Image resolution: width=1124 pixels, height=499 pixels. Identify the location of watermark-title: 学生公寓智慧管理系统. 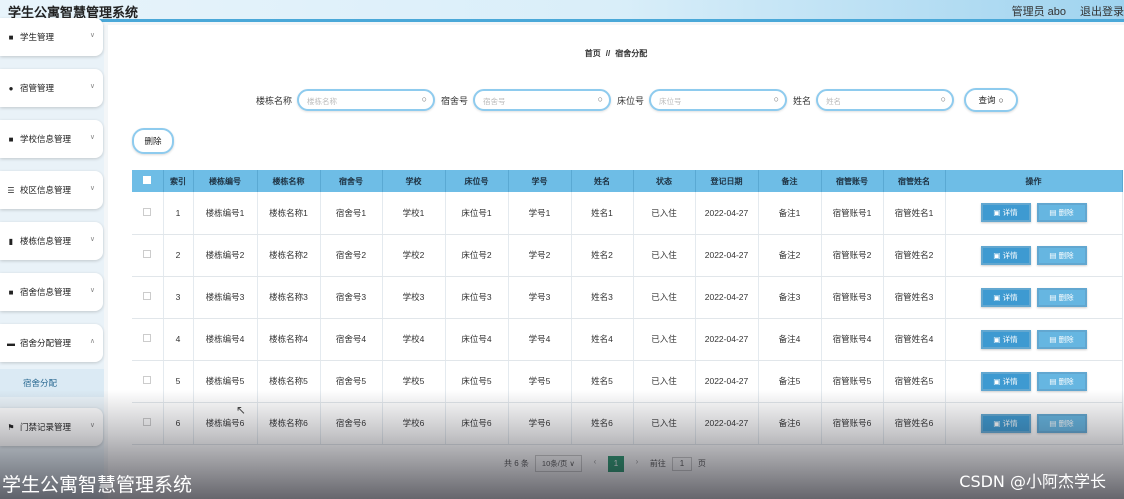
(97, 485).